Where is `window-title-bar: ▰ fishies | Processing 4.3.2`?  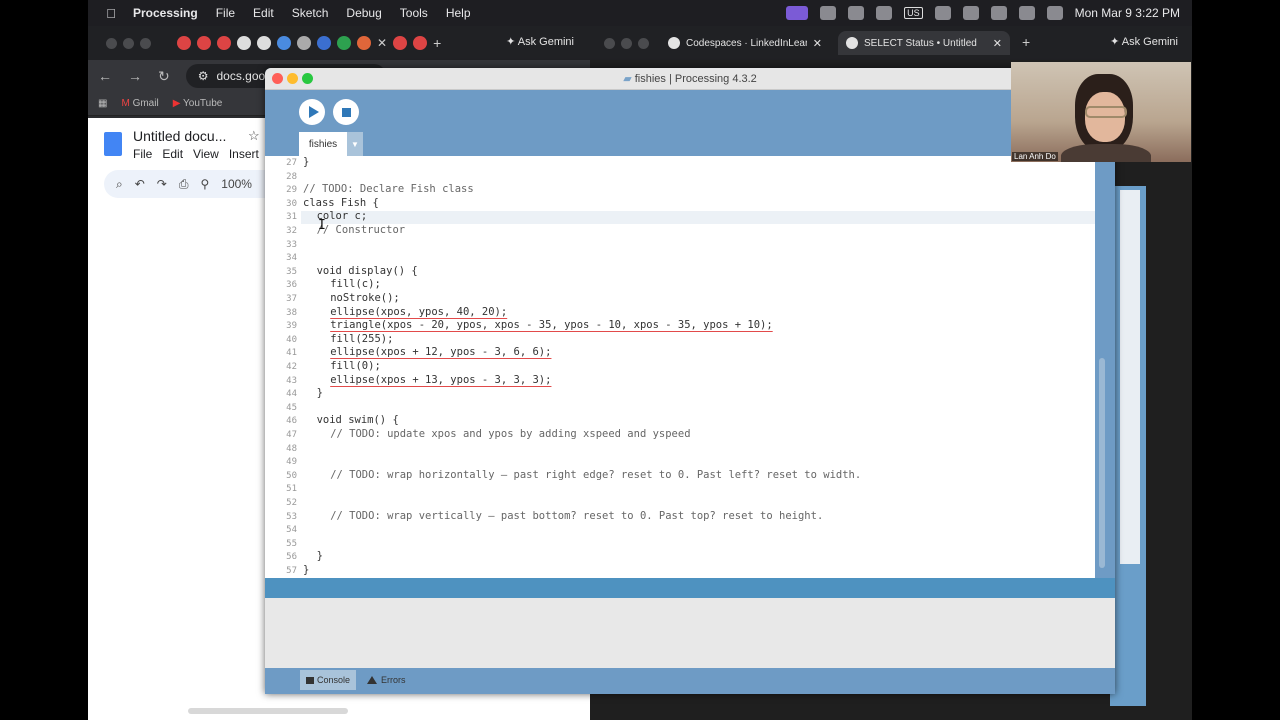
window-title-bar: ▰ fishies | Processing 4.3.2 is located at coordinates (690, 79).